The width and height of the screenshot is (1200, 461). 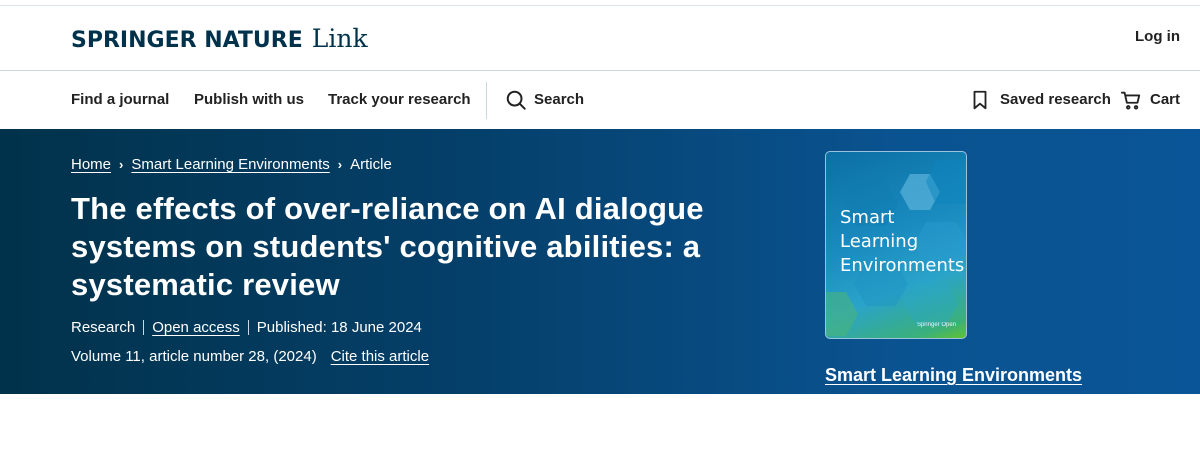 I want to click on logo-main-text: SPRINGER NATURE, so click(x=187, y=40).